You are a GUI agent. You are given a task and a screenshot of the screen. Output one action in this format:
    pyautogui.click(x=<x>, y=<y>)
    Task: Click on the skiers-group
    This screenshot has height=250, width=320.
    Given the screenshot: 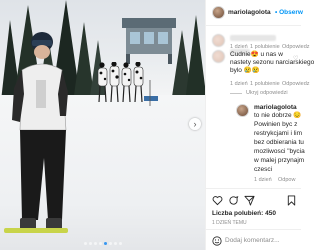 What is the action you would take?
    pyautogui.click(x=127, y=84)
    